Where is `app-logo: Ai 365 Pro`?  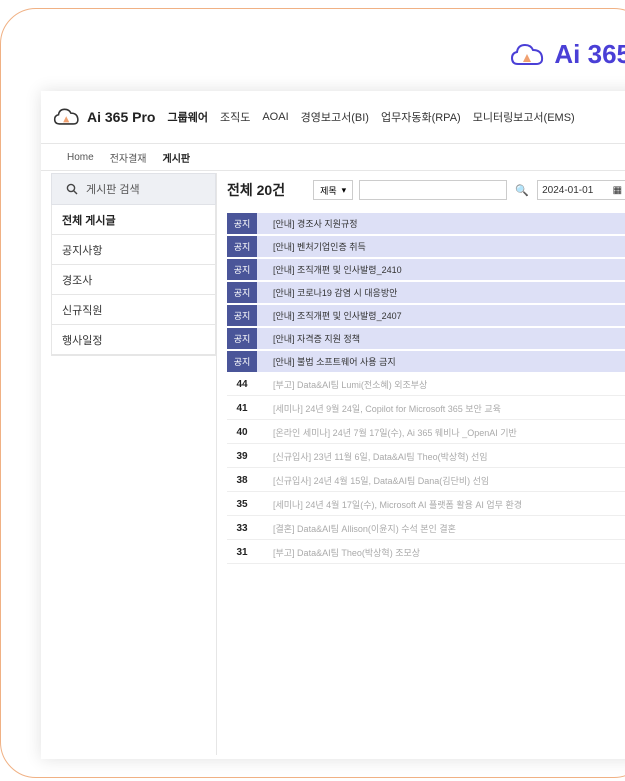
app-logo: Ai 365 Pro is located at coordinates (104, 117).